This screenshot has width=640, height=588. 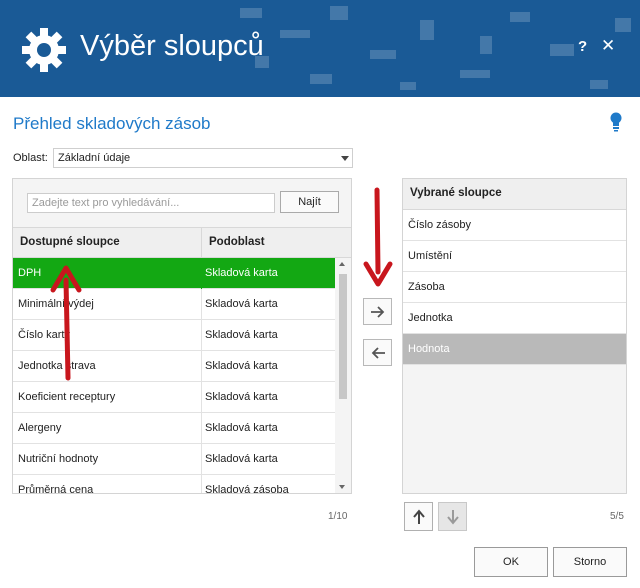 I want to click on table-row: Alergeny Skladová karta, so click(x=174, y=428).